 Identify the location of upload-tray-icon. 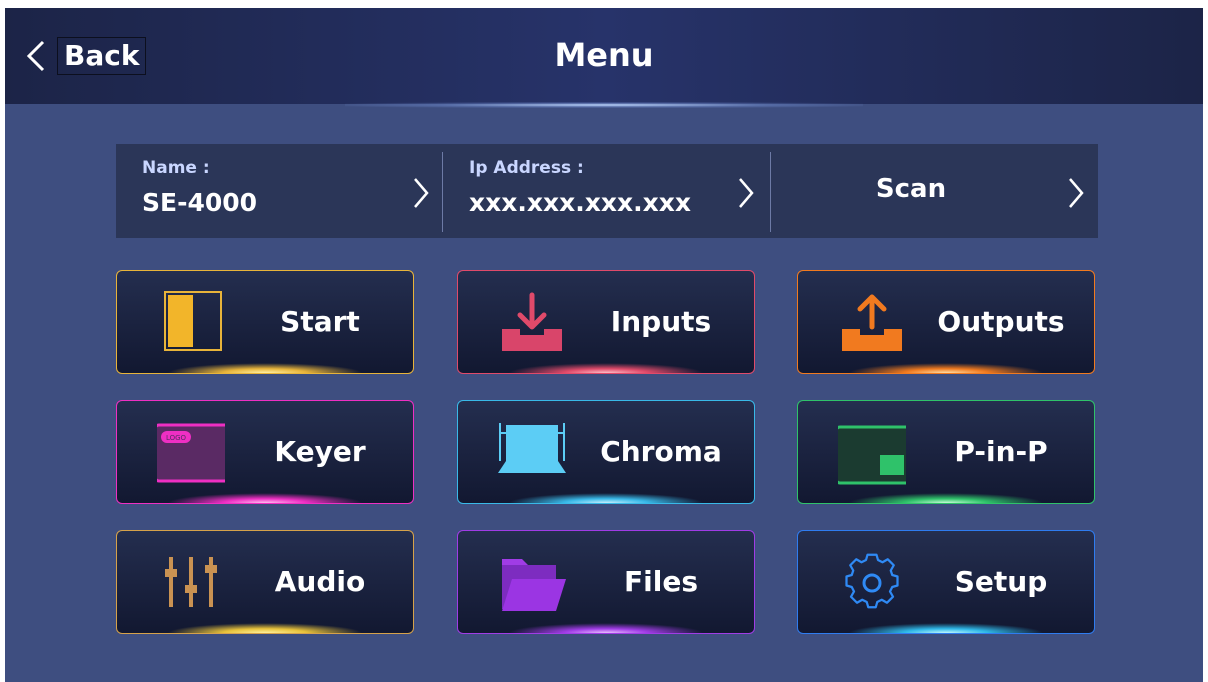
(872, 322).